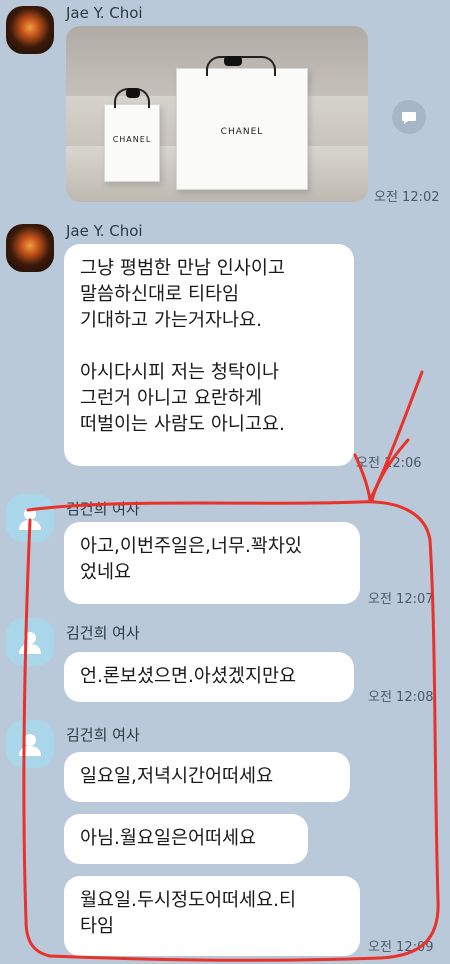 Image resolution: width=450 pixels, height=964 pixels. What do you see at coordinates (407, 197) in the screenshot?
I see `message-time: 오전 12:02` at bounding box center [407, 197].